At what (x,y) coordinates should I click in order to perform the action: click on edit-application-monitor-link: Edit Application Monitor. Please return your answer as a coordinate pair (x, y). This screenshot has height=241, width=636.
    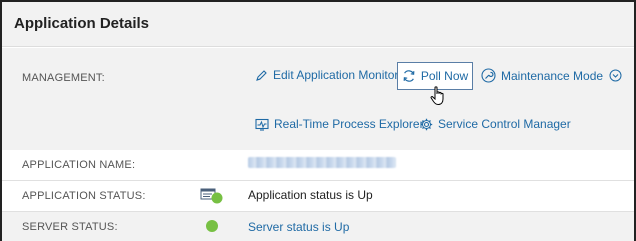
    Looking at the image, I should click on (326, 75).